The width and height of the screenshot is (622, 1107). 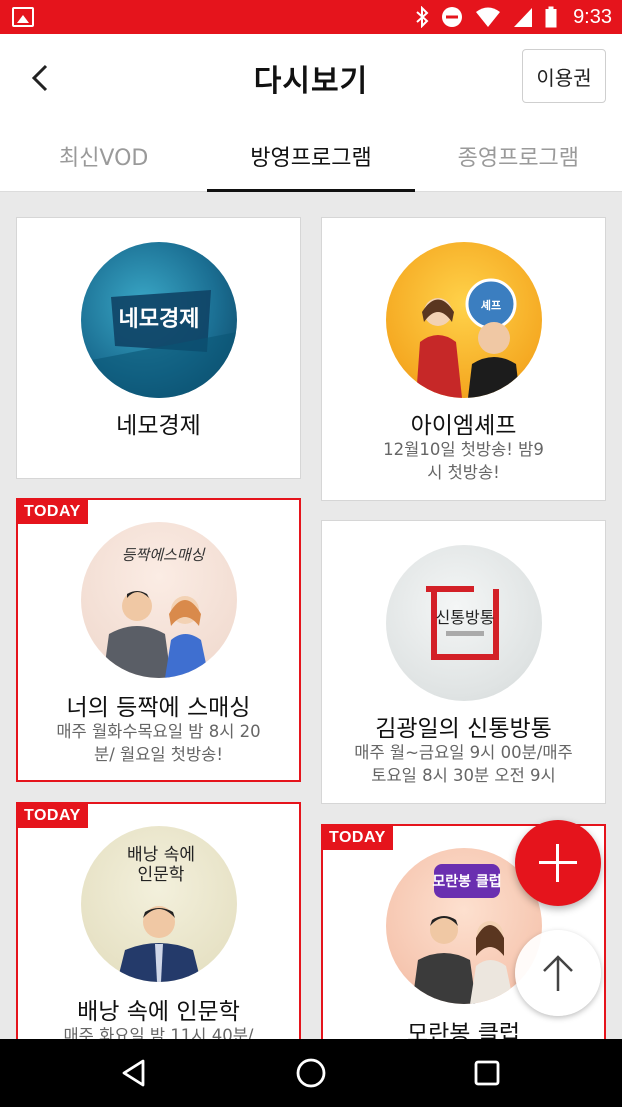 What do you see at coordinates (466, 881) in the screenshot?
I see `thumb-text: 모란봉 클럽` at bounding box center [466, 881].